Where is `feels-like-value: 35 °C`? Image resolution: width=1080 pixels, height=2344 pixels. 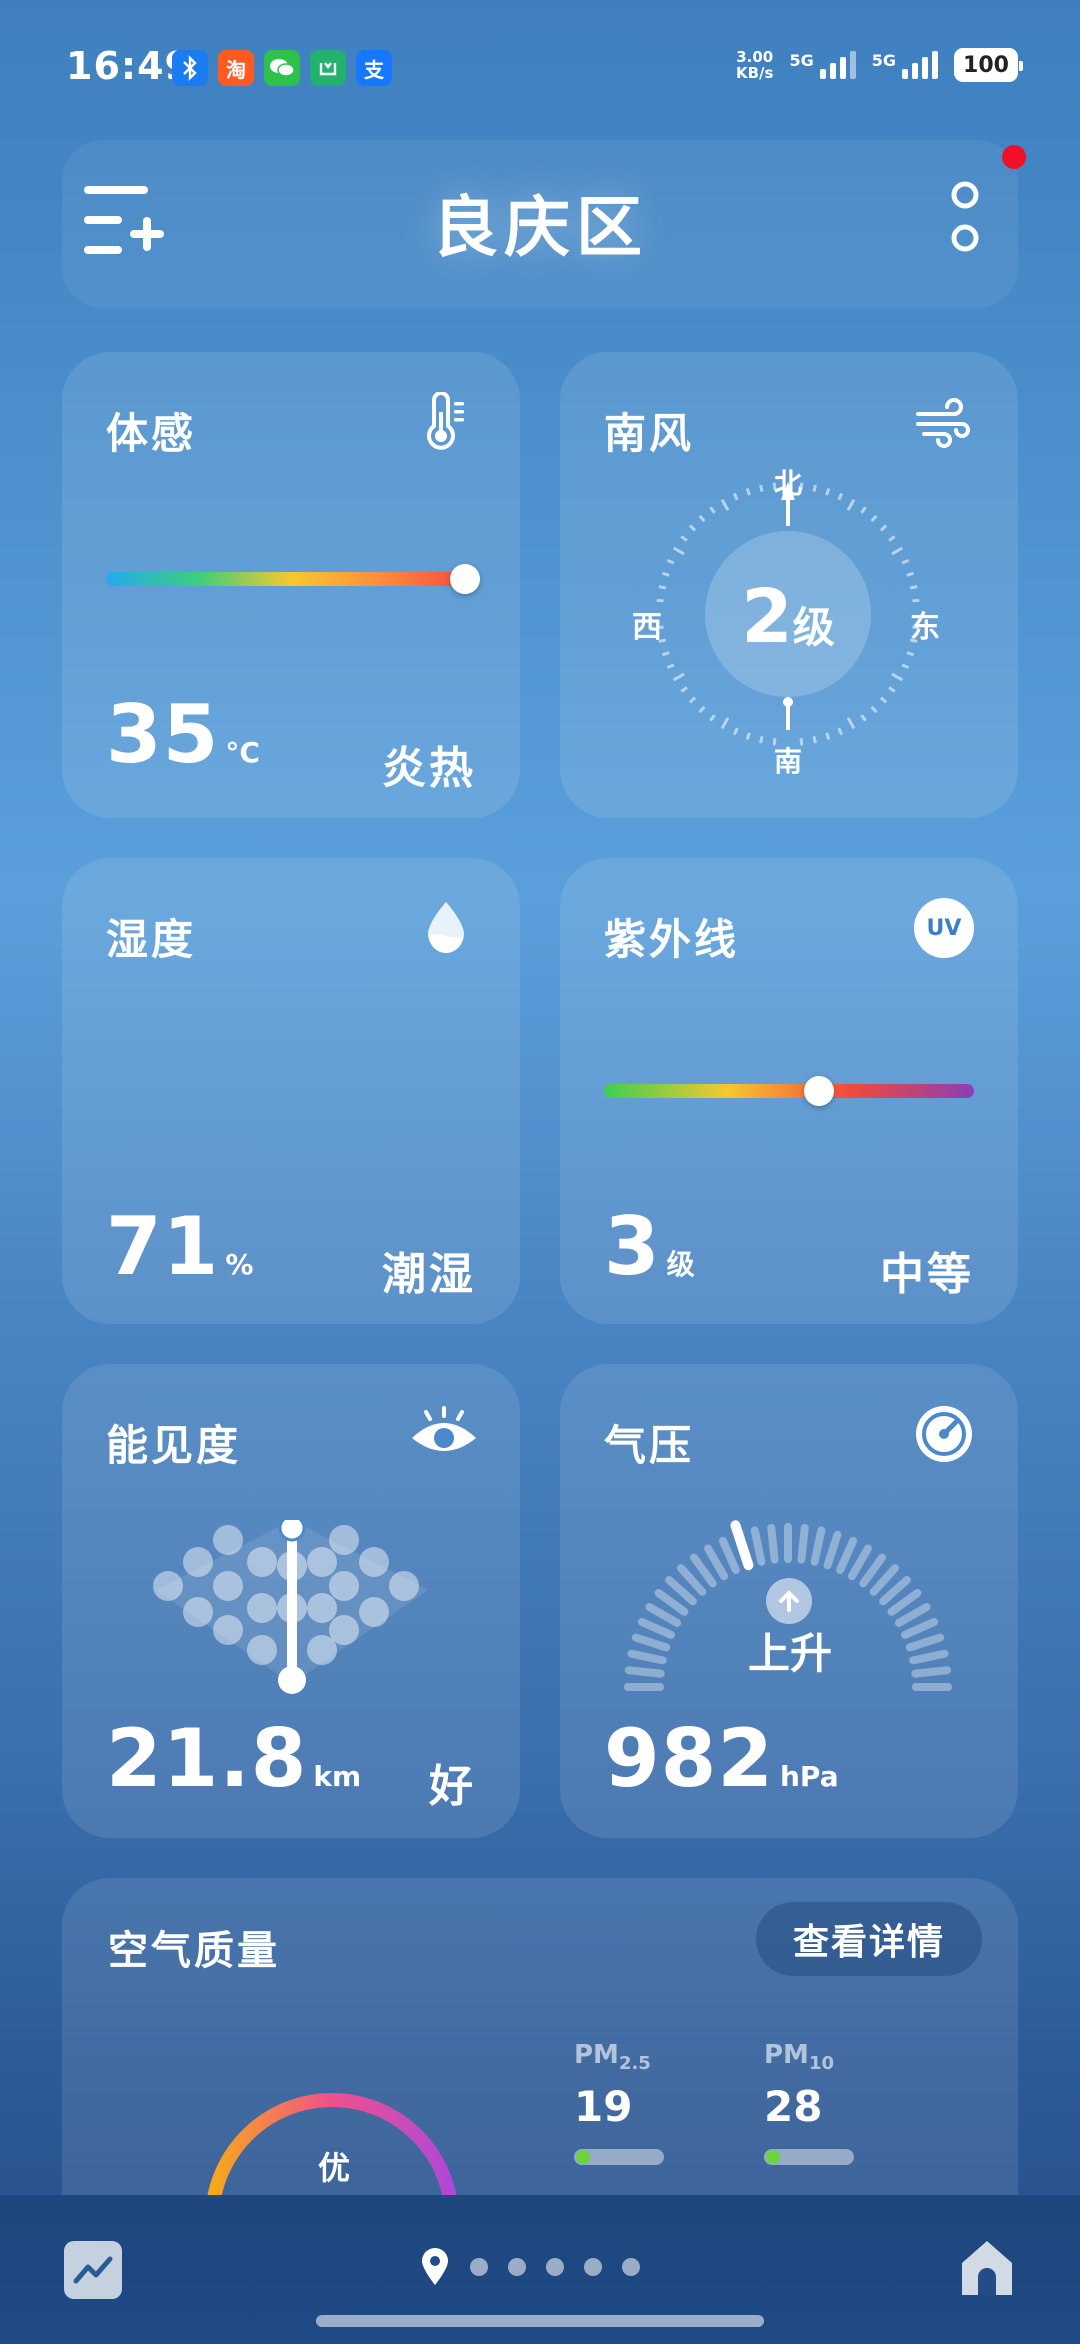 feels-like-value: 35 °C is located at coordinates (183, 734).